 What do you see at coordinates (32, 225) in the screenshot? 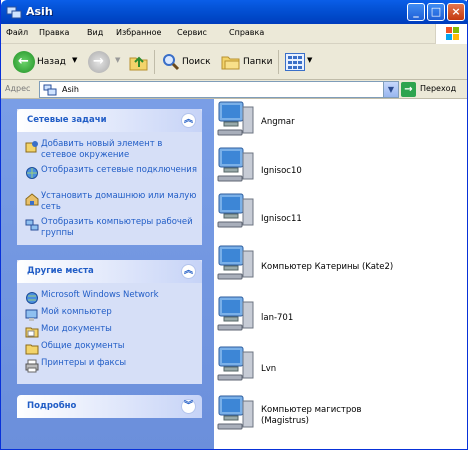
I see `workgroup-computers-icon` at bounding box center [32, 225].